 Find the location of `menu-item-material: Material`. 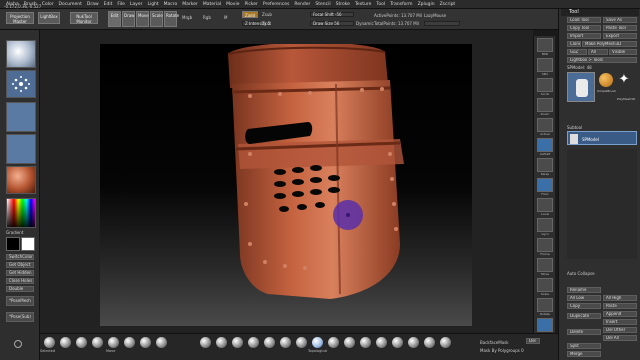

menu-item-material: Material is located at coordinates (212, 4).